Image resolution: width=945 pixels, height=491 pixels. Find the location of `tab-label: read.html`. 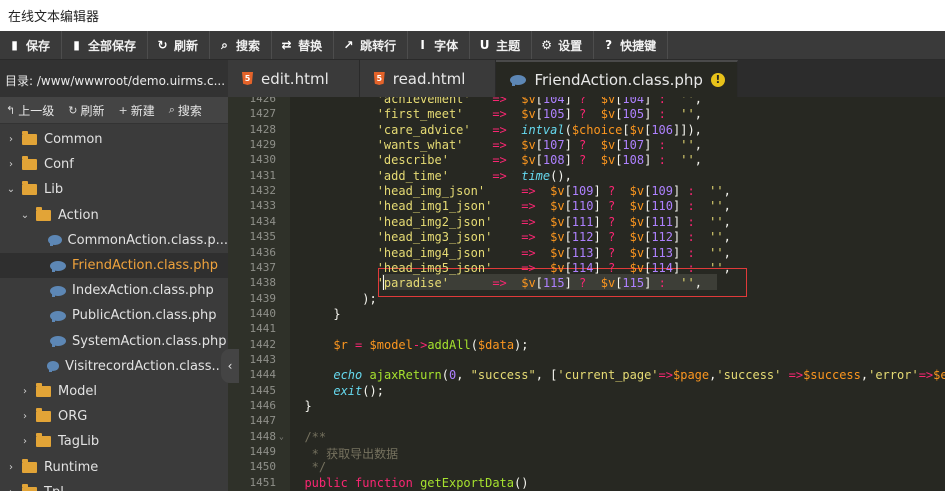

tab-label: read.html is located at coordinates (429, 78).